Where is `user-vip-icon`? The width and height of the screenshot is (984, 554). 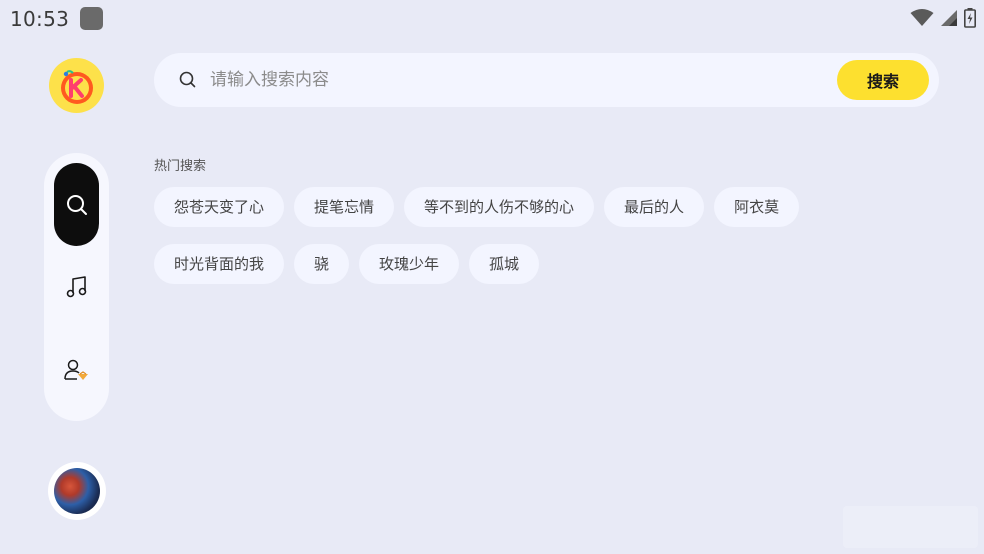 user-vip-icon is located at coordinates (75, 369).